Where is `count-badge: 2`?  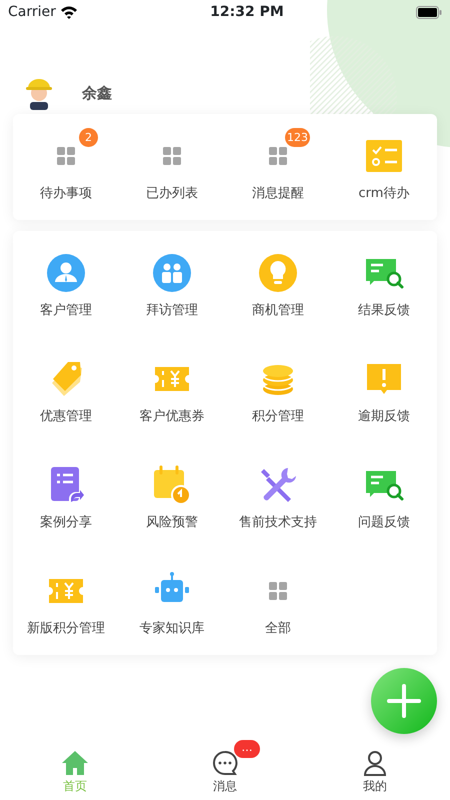 count-badge: 2 is located at coordinates (88, 137).